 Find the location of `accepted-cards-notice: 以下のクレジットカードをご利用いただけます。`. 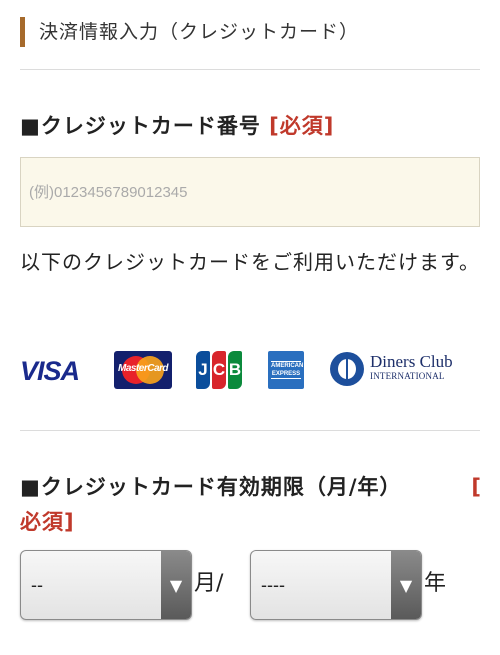

accepted-cards-notice: 以下のクレジットカードをご利用いただけます。 is located at coordinates (250, 262).